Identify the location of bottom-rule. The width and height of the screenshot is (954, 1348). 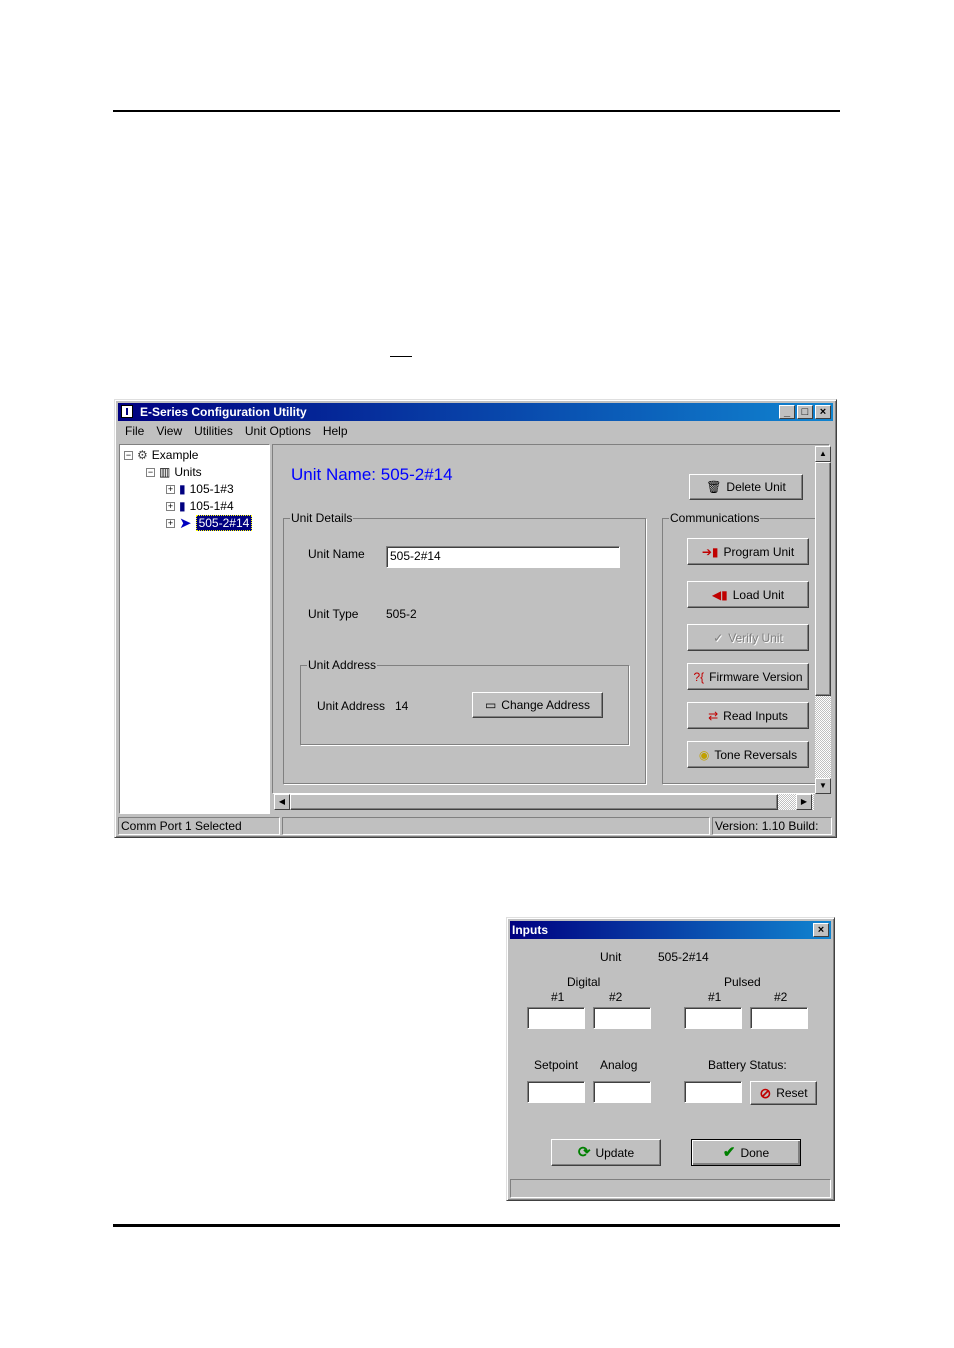
(476, 1225).